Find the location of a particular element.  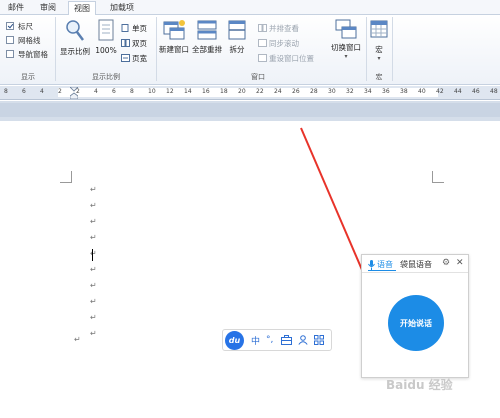

gear-icon: ⚙ is located at coordinates (446, 263).